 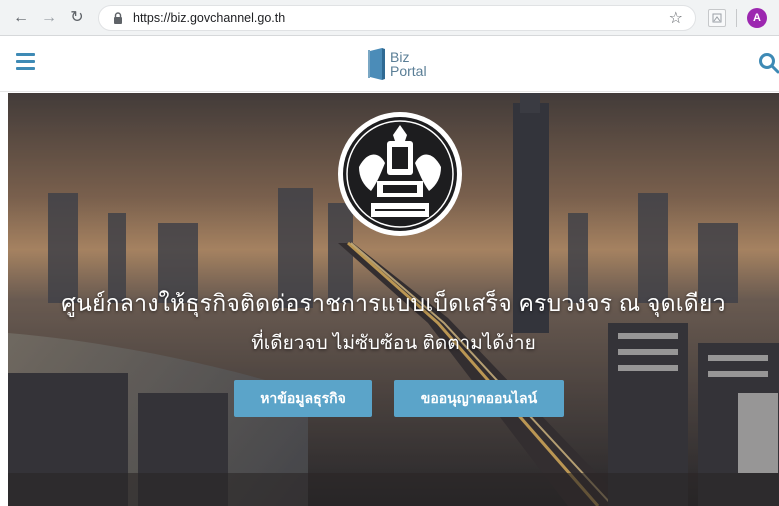 What do you see at coordinates (736, 17) in the screenshot?
I see `toolbar-divider` at bounding box center [736, 17].